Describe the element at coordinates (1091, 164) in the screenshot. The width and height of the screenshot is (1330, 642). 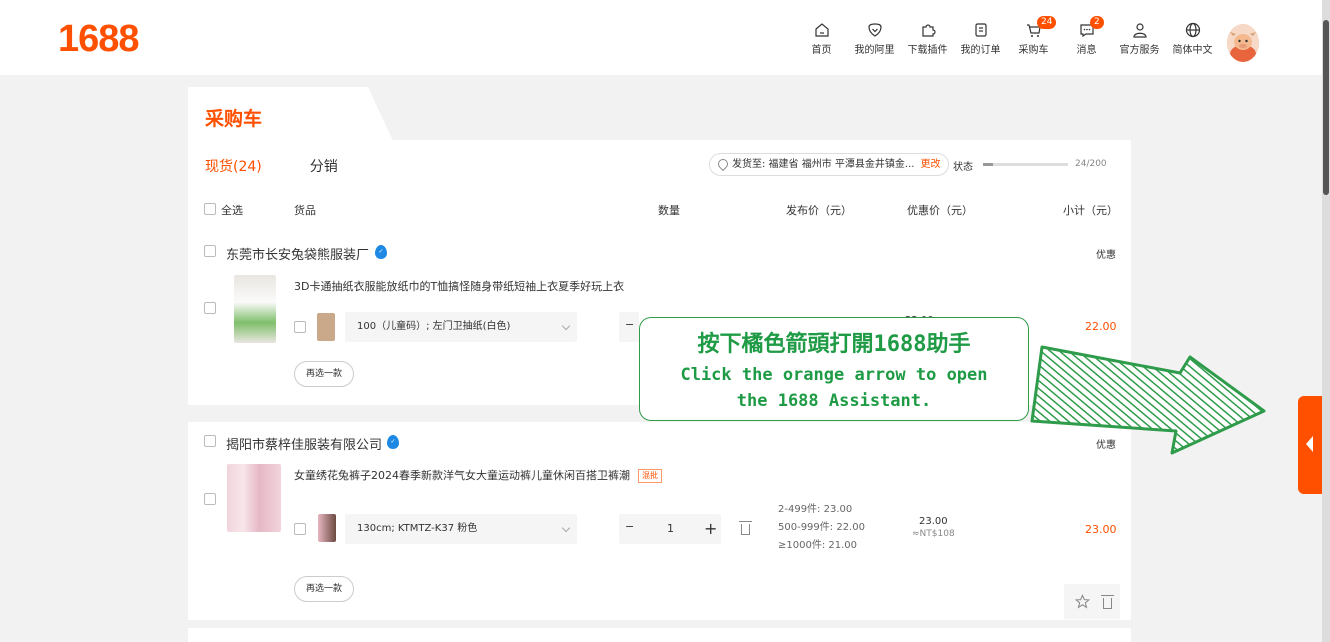
I see `cart-capacity-count: 24/200` at that location.